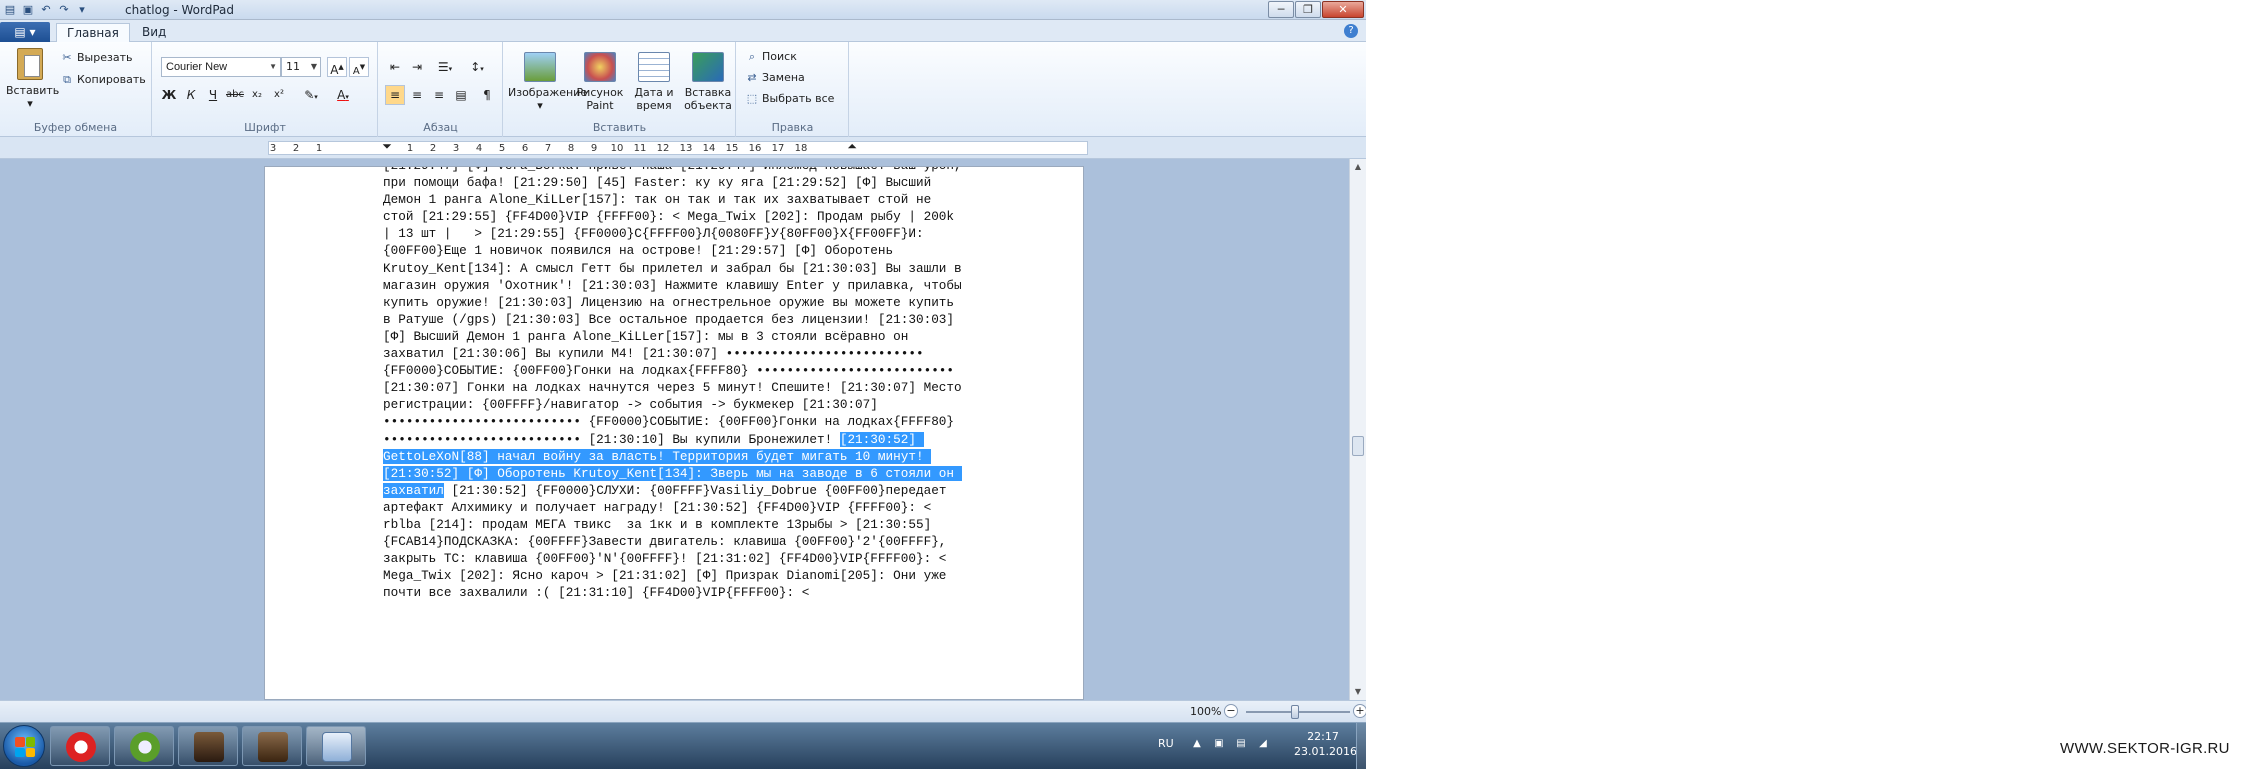 The height and width of the screenshot is (769, 2262). Describe the element at coordinates (683, 745) in the screenshot. I see `taskbar: RU ▲ ▣ ▤ ◢ 22:17 23.01.2016` at that location.